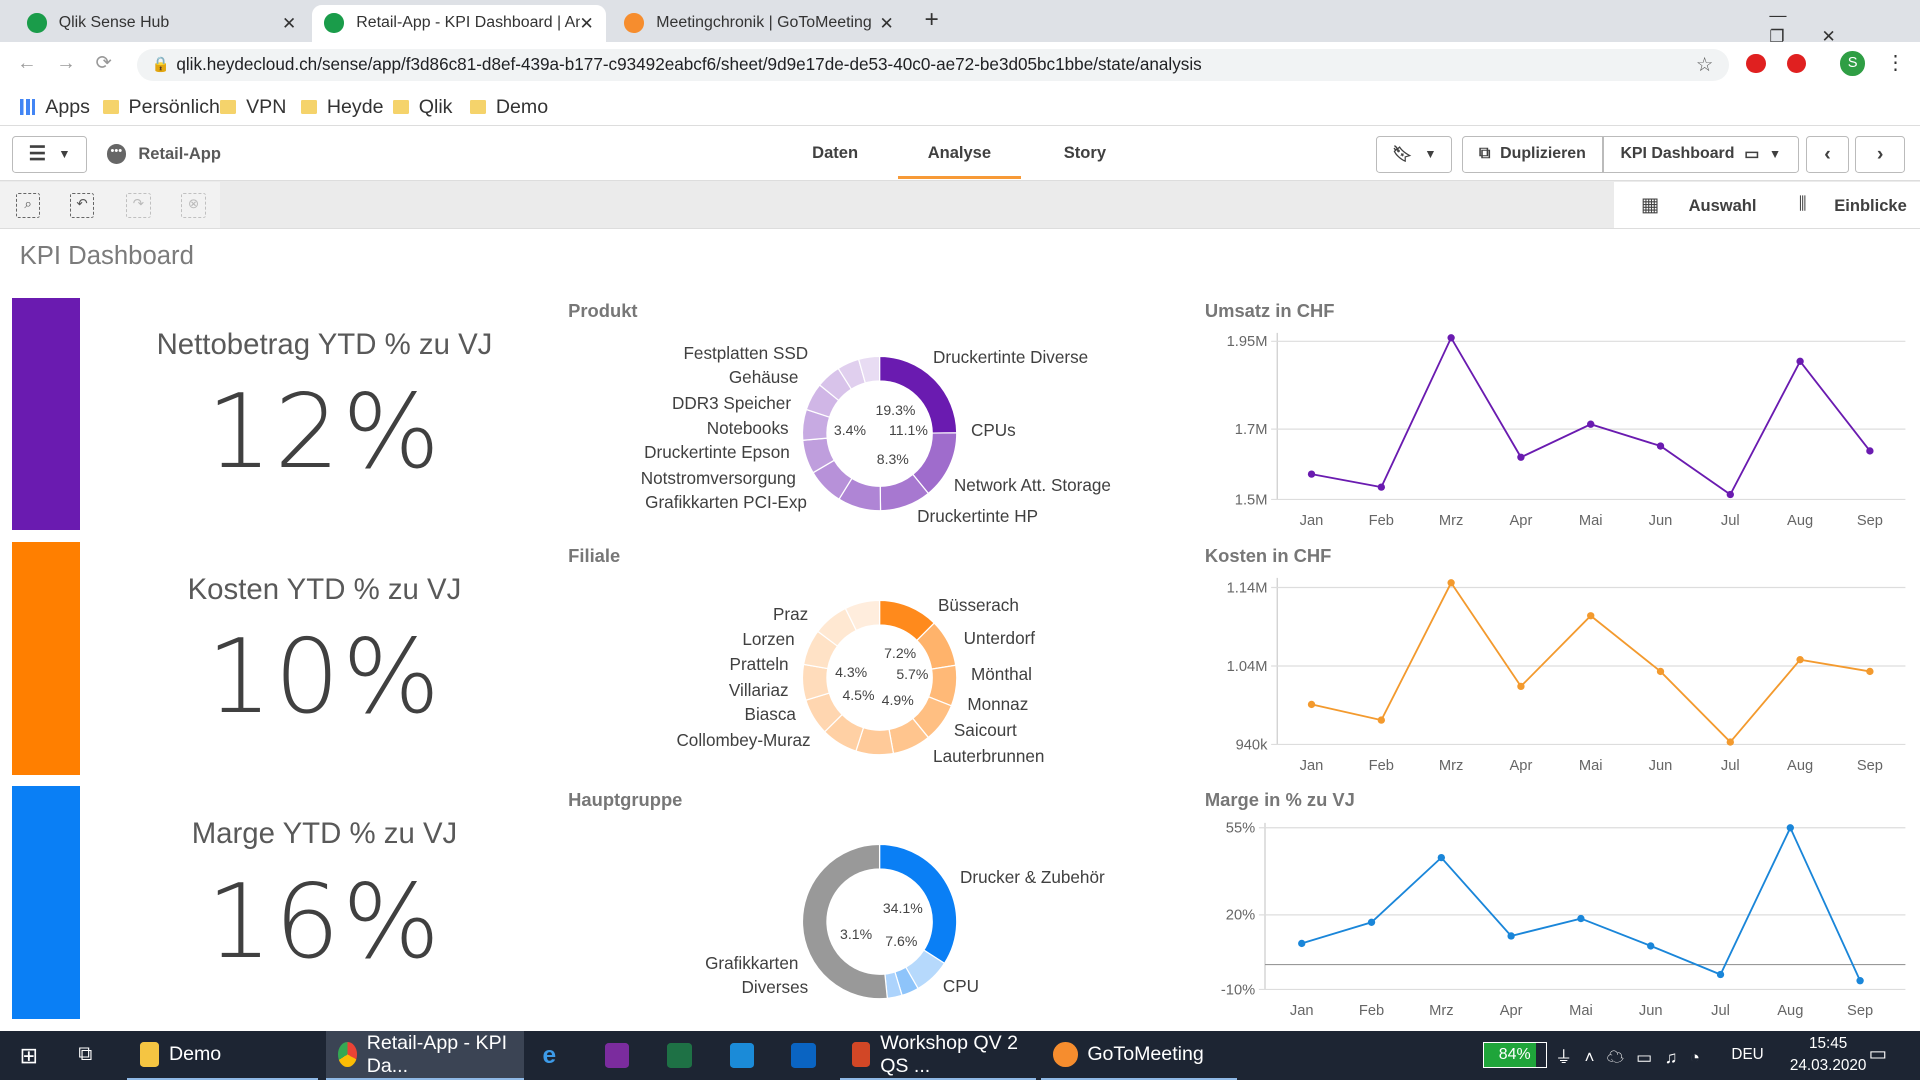 The image size is (1920, 1080). Describe the element at coordinates (931, 20) in the screenshot. I see `new-tab-icon: +` at that location.